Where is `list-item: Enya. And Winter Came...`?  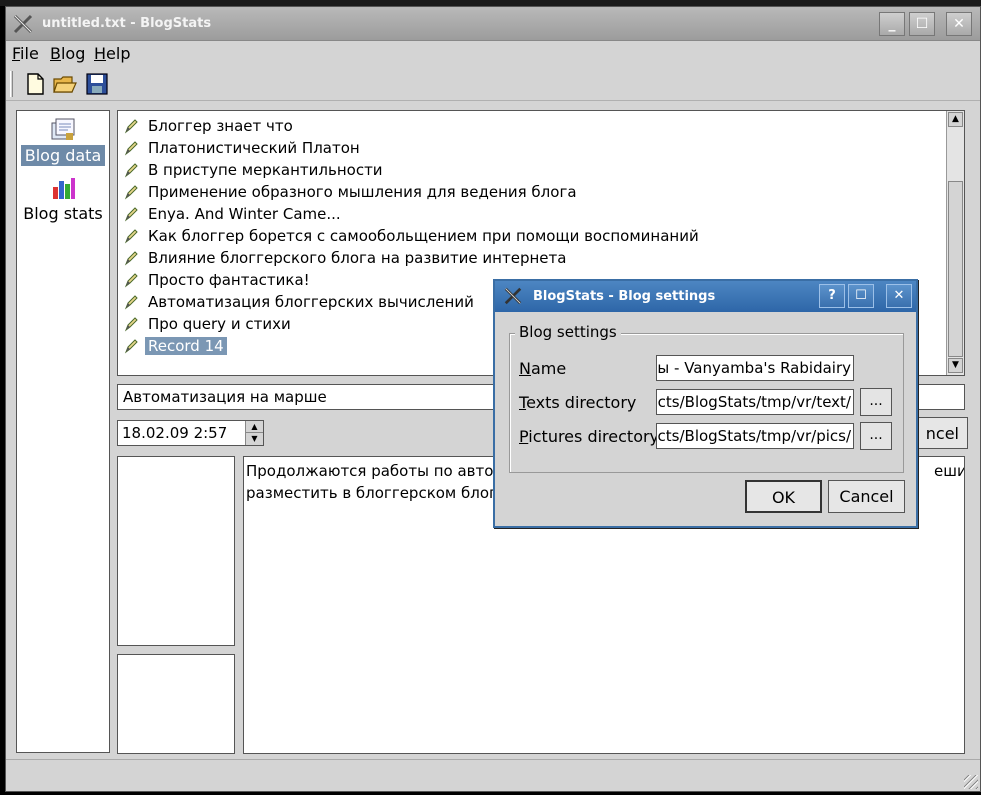
list-item: Enya. And Winter Came... is located at coordinates (234, 214).